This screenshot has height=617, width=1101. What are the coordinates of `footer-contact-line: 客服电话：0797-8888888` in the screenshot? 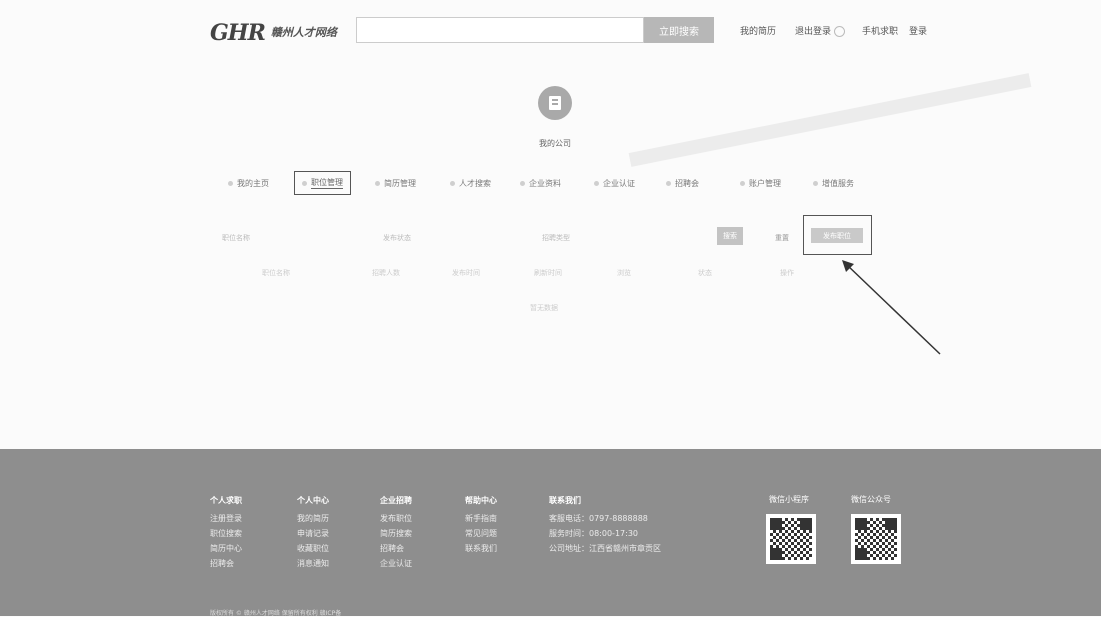 It's located at (598, 518).